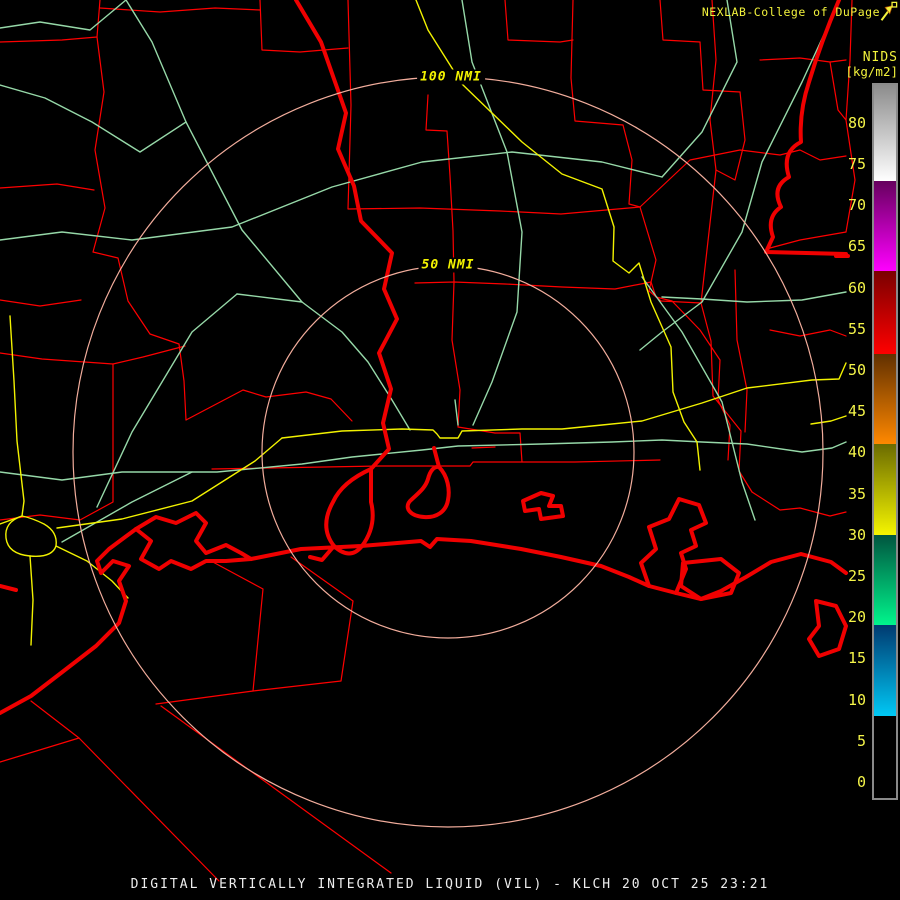 This screenshot has height=900, width=900. I want to click on colorbar-tick-50: 50, so click(856, 370).